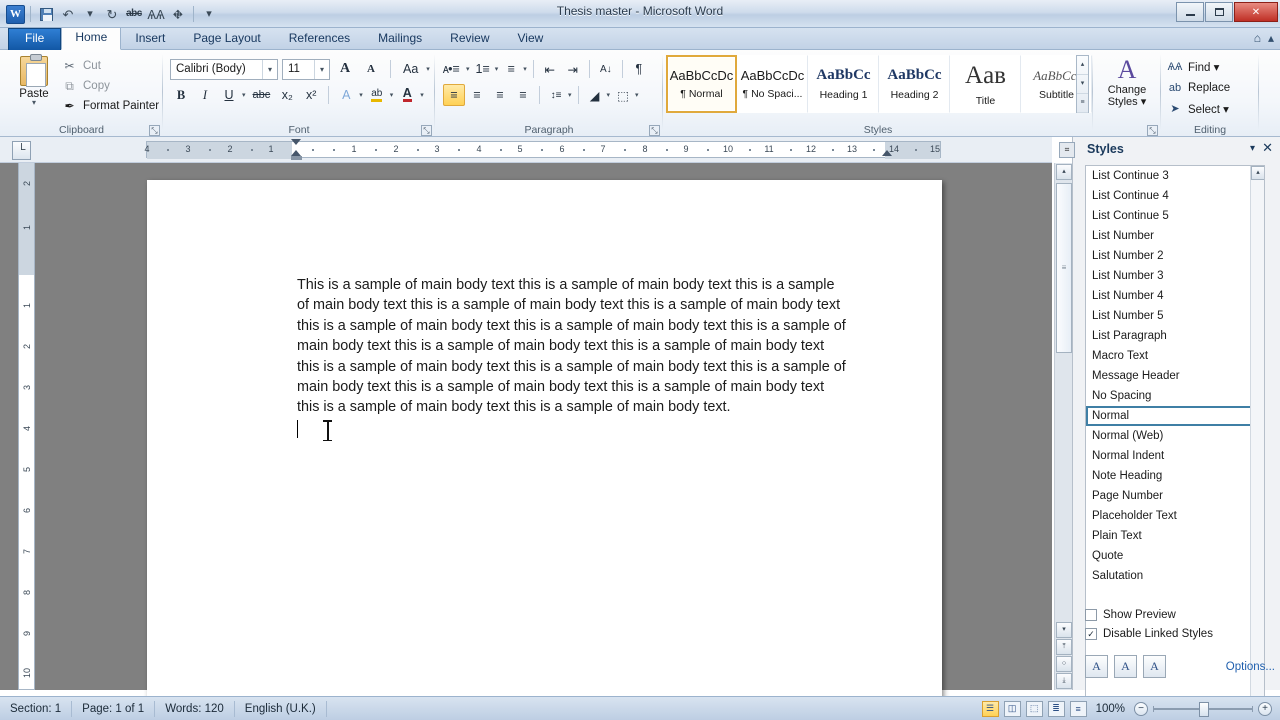  I want to click on styles-pane-pin-icon: ⌗, so click(1067, 150).